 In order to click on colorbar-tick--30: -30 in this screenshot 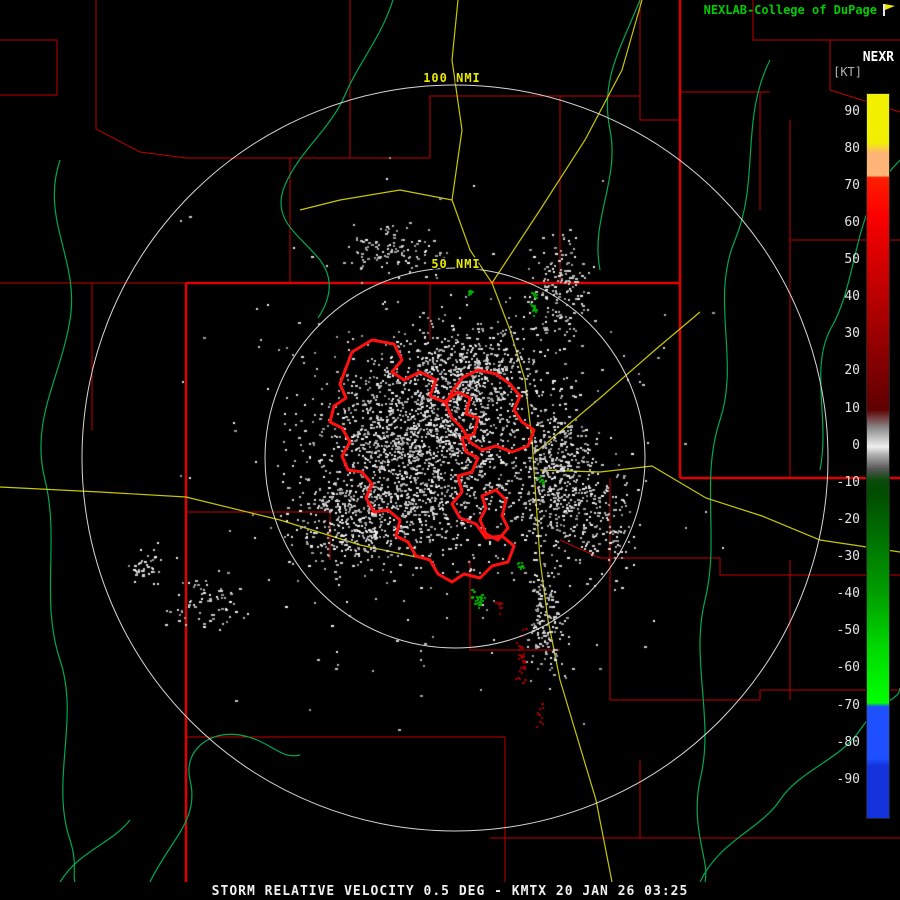, I will do `click(848, 557)`.